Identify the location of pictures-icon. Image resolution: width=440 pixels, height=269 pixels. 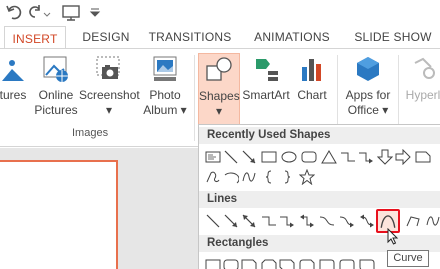
(13, 70).